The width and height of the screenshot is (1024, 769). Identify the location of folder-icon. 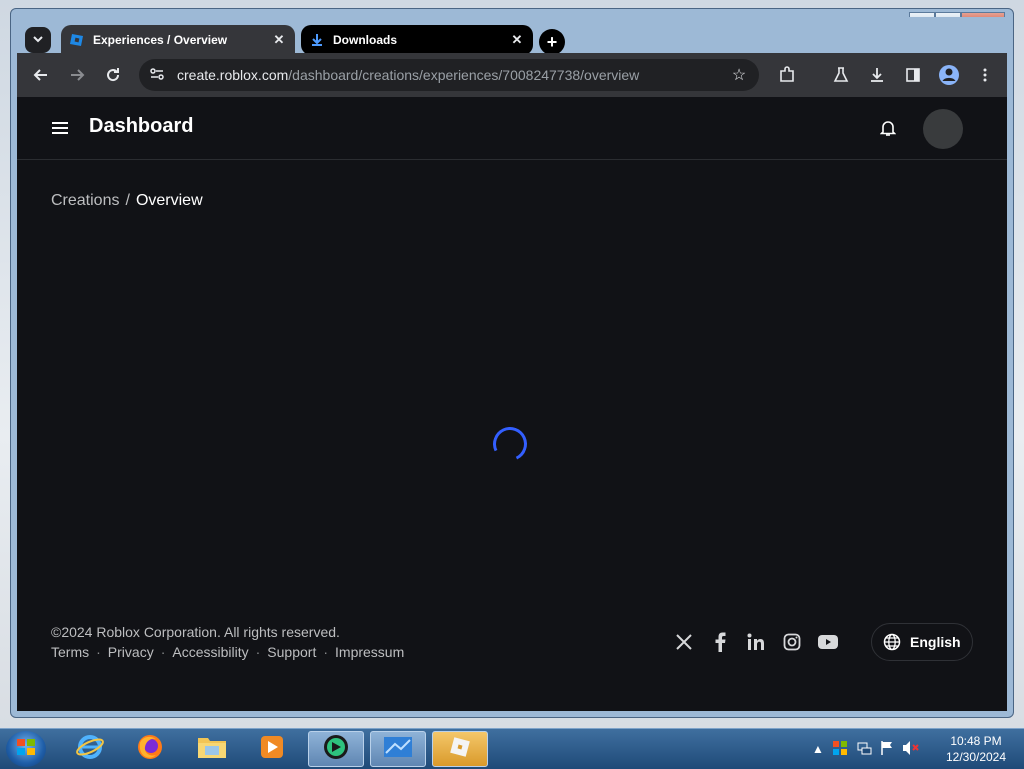
(212, 749).